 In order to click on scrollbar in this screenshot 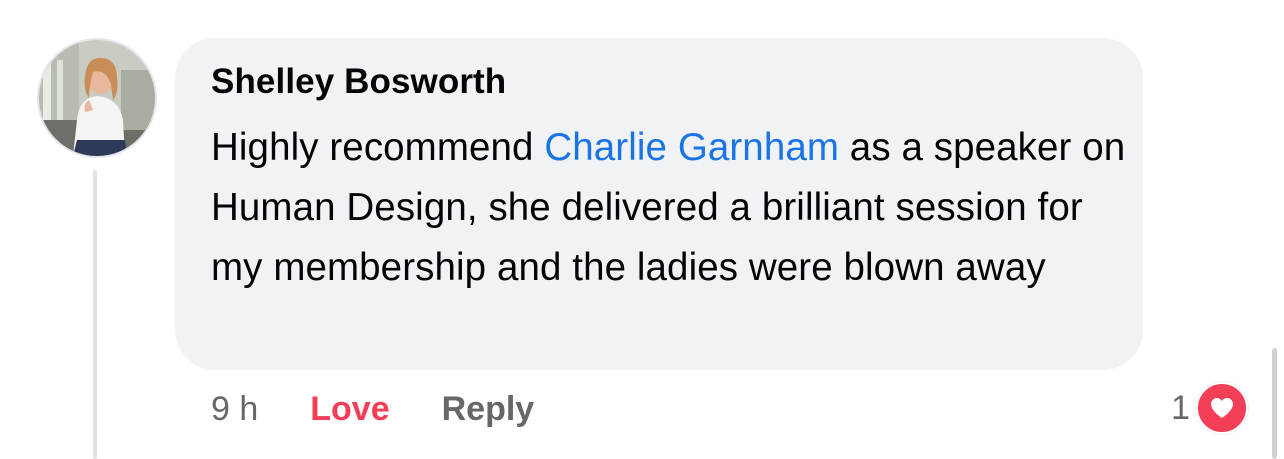, I will do `click(1274, 403)`.